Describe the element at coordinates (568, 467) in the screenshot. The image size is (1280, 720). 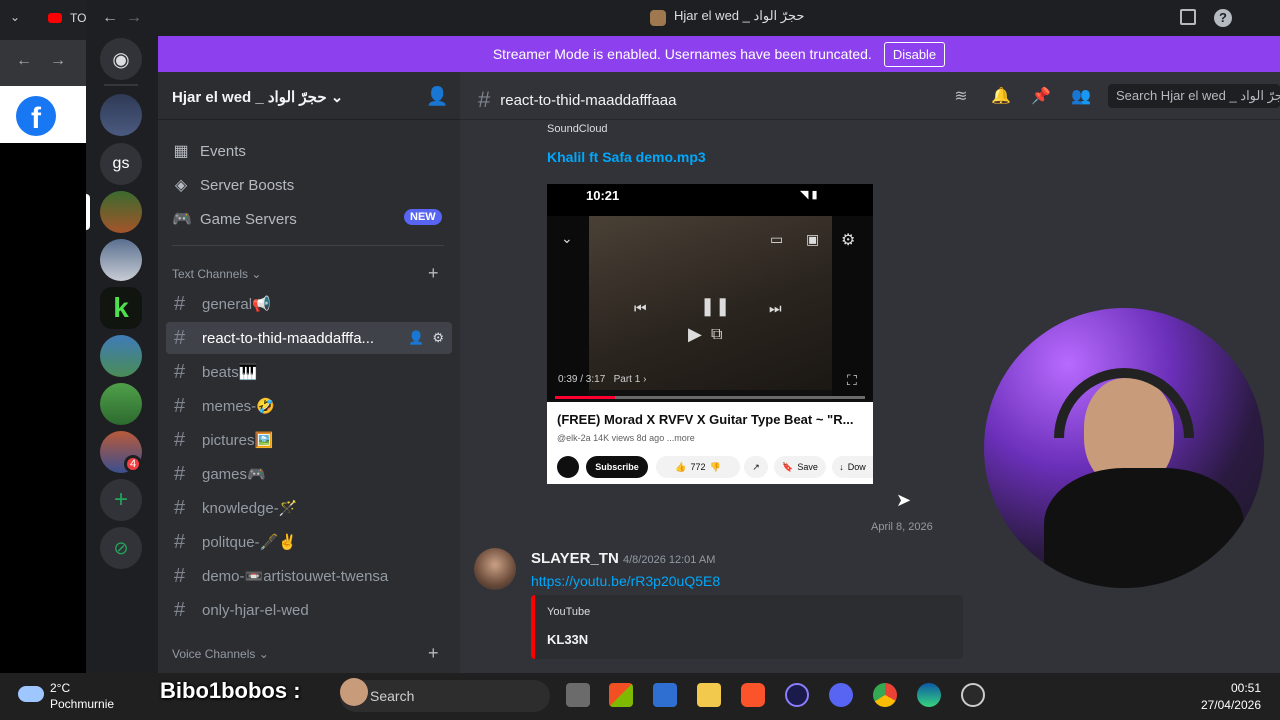
I see `channel-avatar` at that location.